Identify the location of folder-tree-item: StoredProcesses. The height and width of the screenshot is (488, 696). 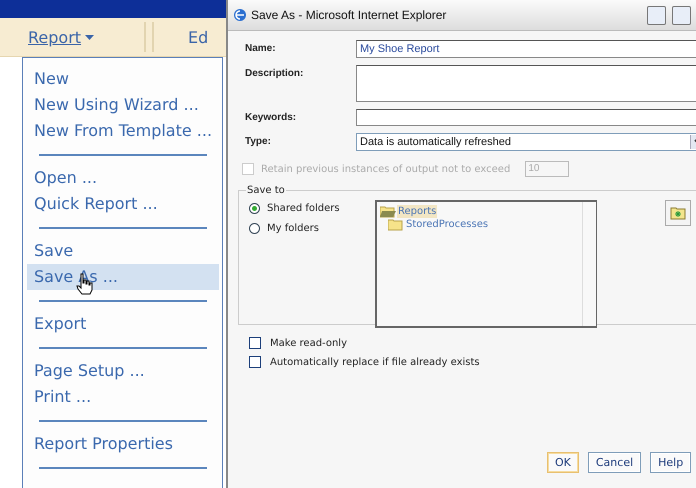
(447, 224).